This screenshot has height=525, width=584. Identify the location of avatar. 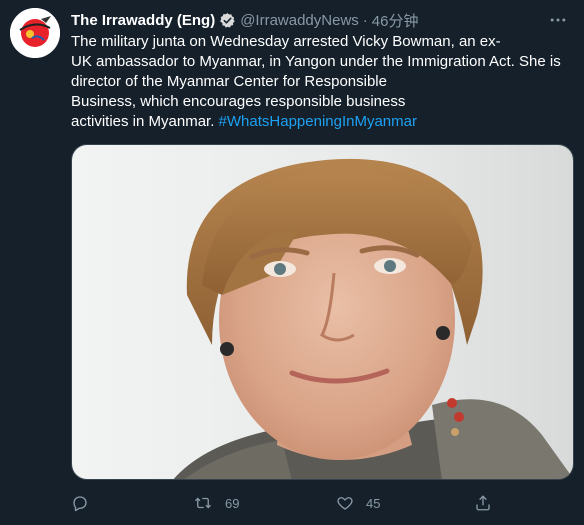
(35, 33).